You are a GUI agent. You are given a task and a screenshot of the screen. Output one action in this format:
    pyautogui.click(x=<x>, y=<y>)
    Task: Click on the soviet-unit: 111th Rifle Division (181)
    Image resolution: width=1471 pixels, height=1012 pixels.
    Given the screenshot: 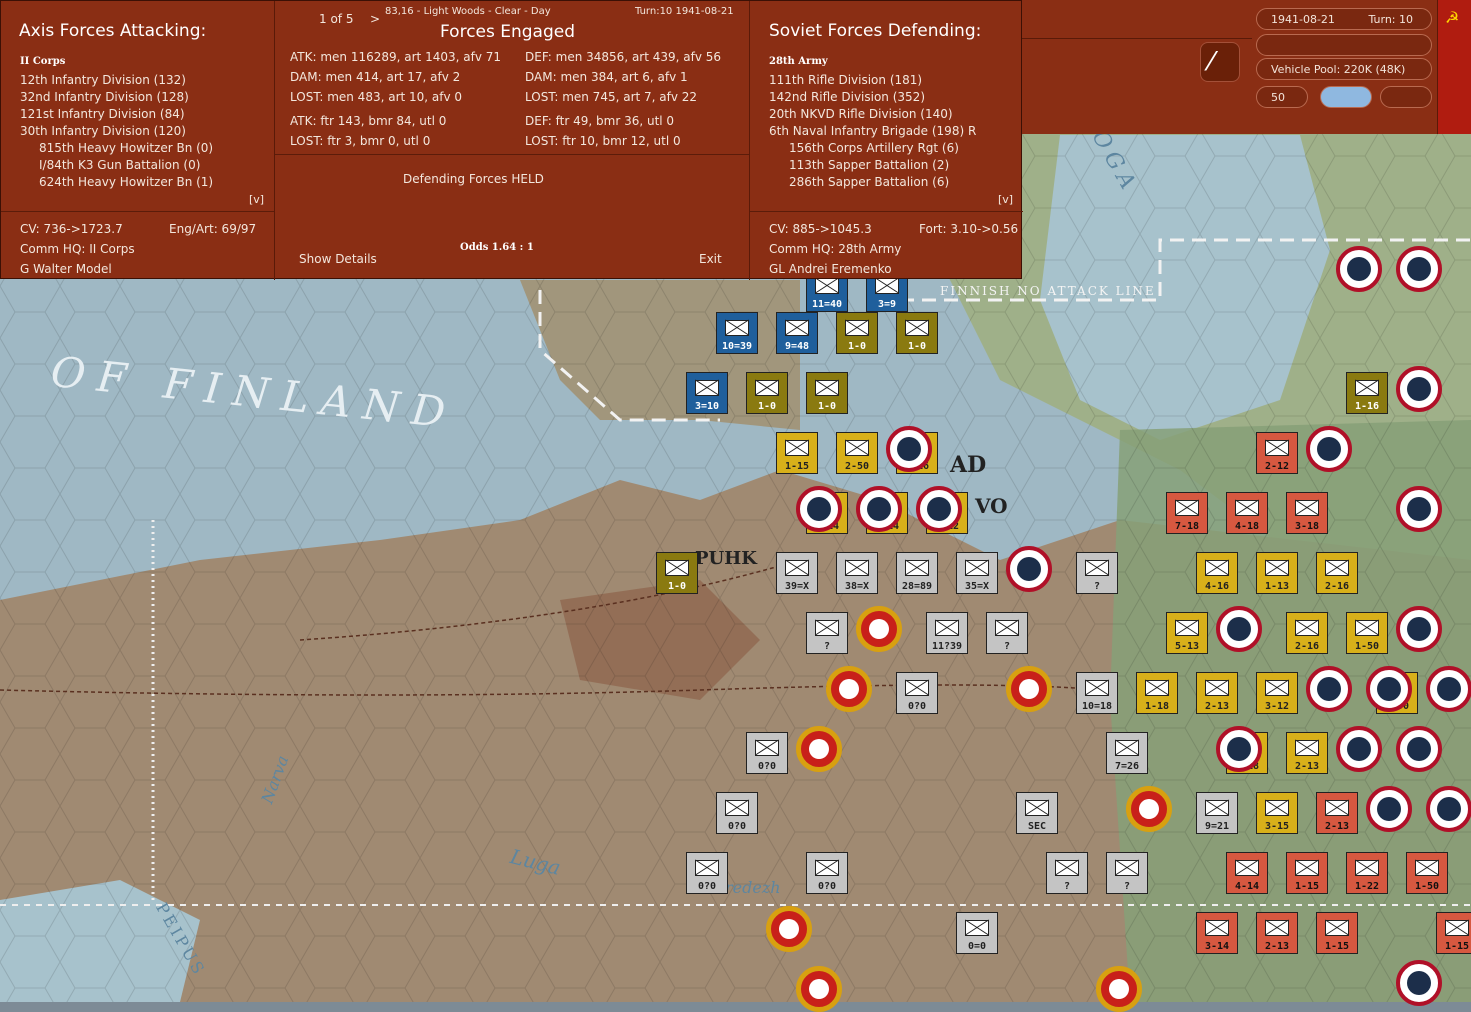 What is the action you would take?
    pyautogui.click(x=845, y=80)
    